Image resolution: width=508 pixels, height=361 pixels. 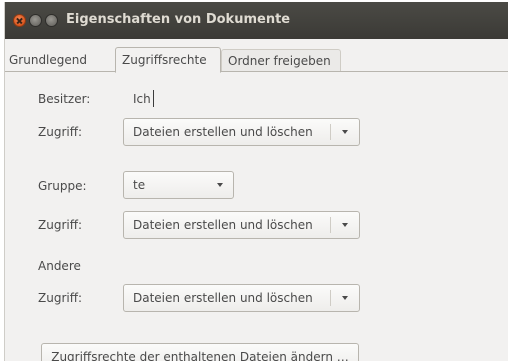 I want to click on owner-access-value: Dateien erstellen und löschen, so click(x=223, y=132).